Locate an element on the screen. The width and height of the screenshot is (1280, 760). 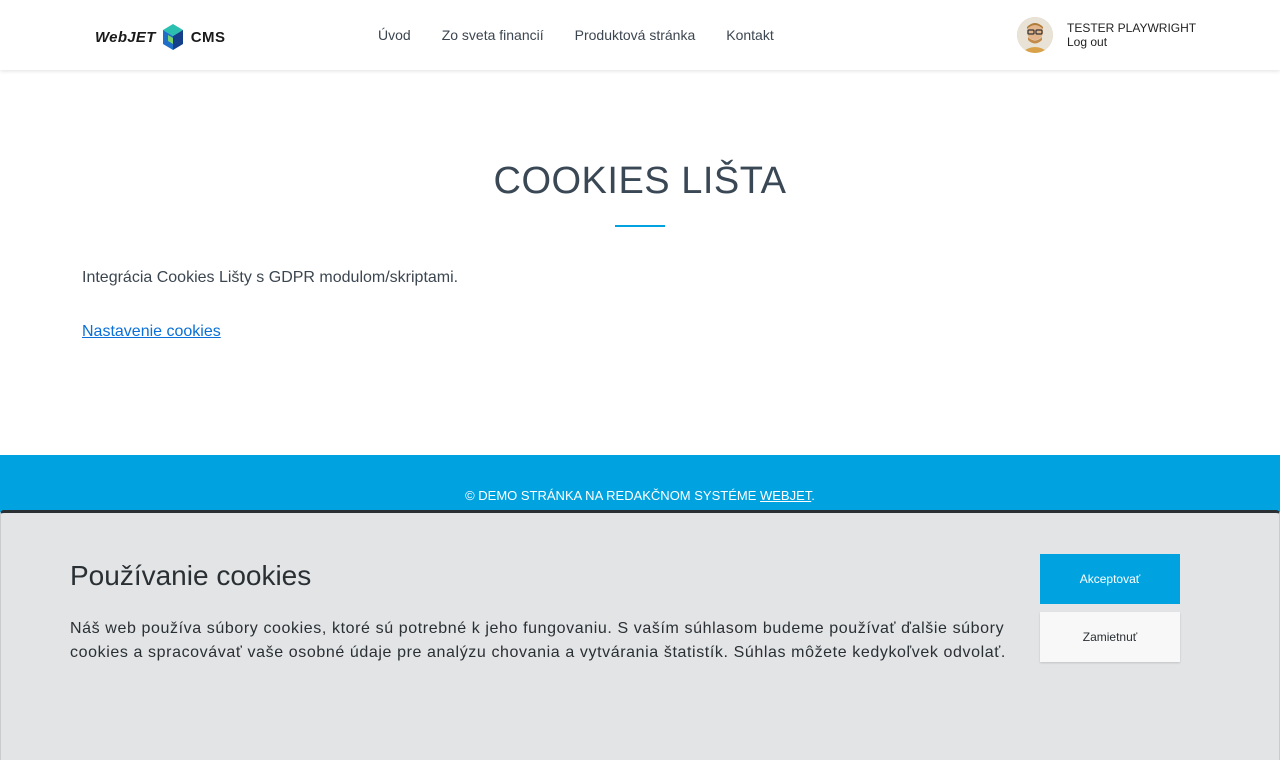
cookie-bar-title: Používanie cookies is located at coordinates (191, 575).